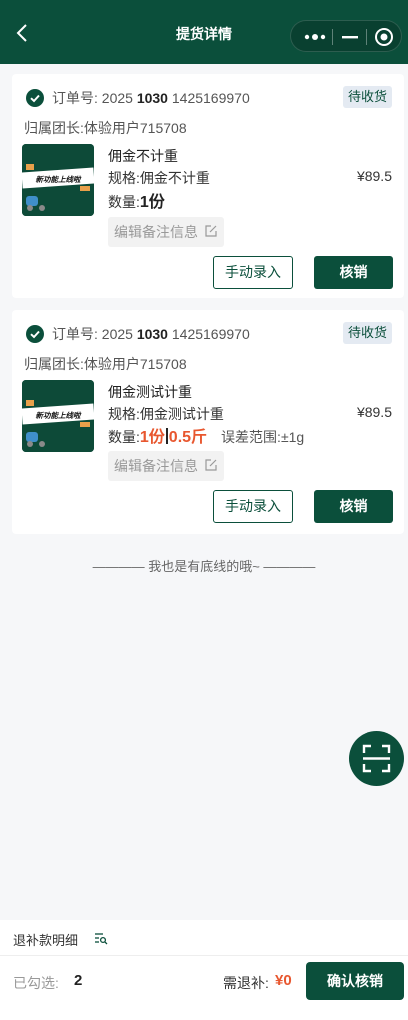 The height and width of the screenshot is (1020, 408). Describe the element at coordinates (143, 156) in the screenshot. I see `product-name: 佣金不计重` at that location.